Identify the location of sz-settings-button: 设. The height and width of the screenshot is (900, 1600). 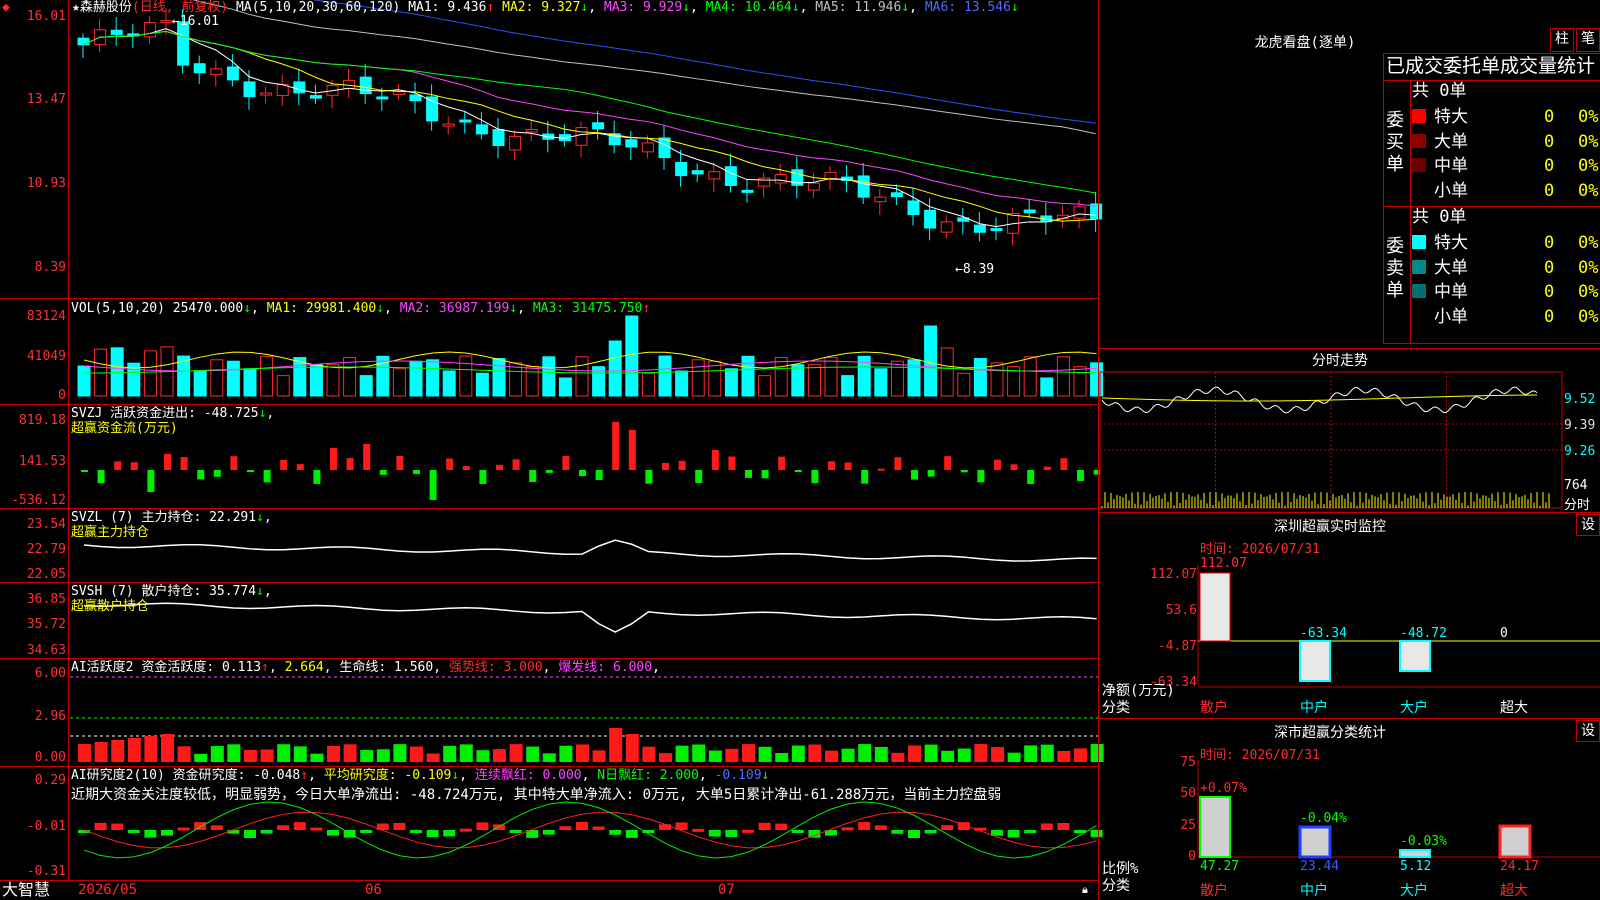
(1588, 525).